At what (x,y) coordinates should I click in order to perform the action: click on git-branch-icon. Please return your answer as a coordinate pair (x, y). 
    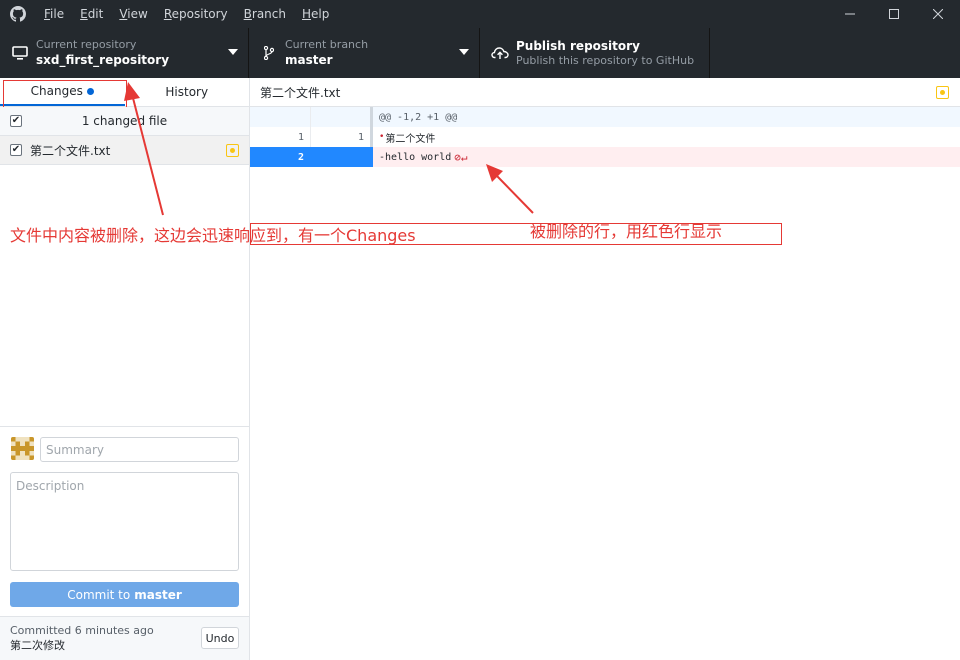
    Looking at the image, I should click on (269, 53).